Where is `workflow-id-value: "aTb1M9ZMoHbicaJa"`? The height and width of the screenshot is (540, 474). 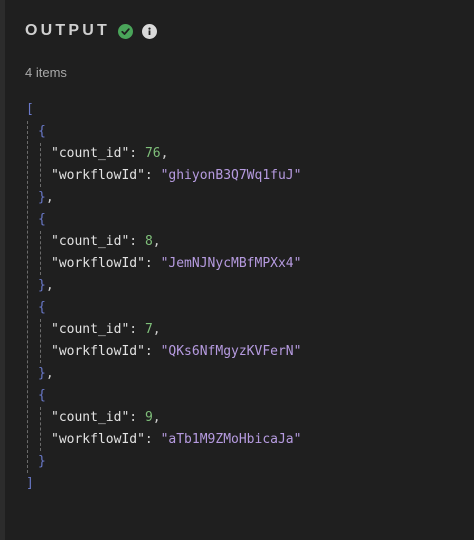
workflow-id-value: "aTb1M9ZMoHbicaJa" is located at coordinates (231, 439).